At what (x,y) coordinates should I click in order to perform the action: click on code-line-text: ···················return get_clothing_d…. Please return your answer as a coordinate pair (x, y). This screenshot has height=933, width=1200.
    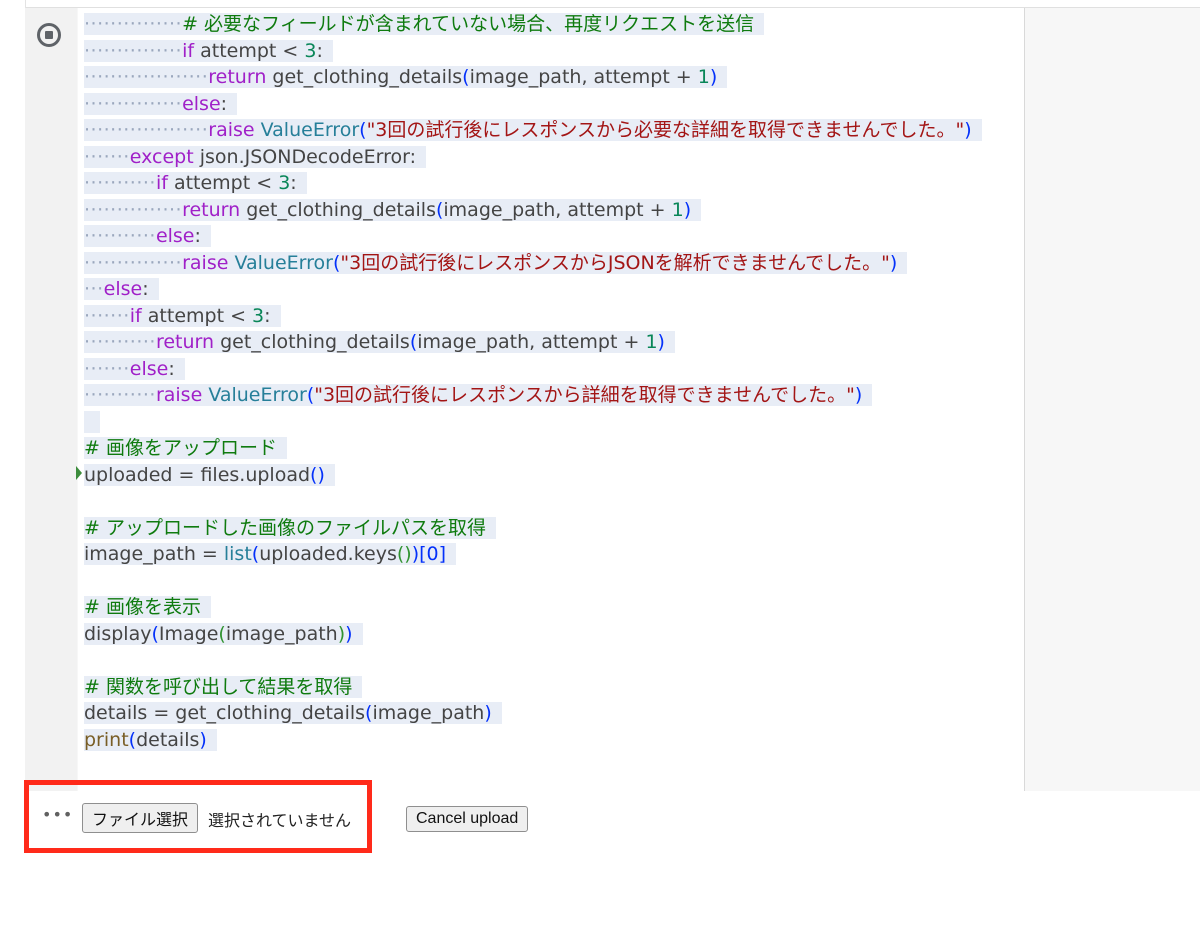
    Looking at the image, I should click on (406, 77).